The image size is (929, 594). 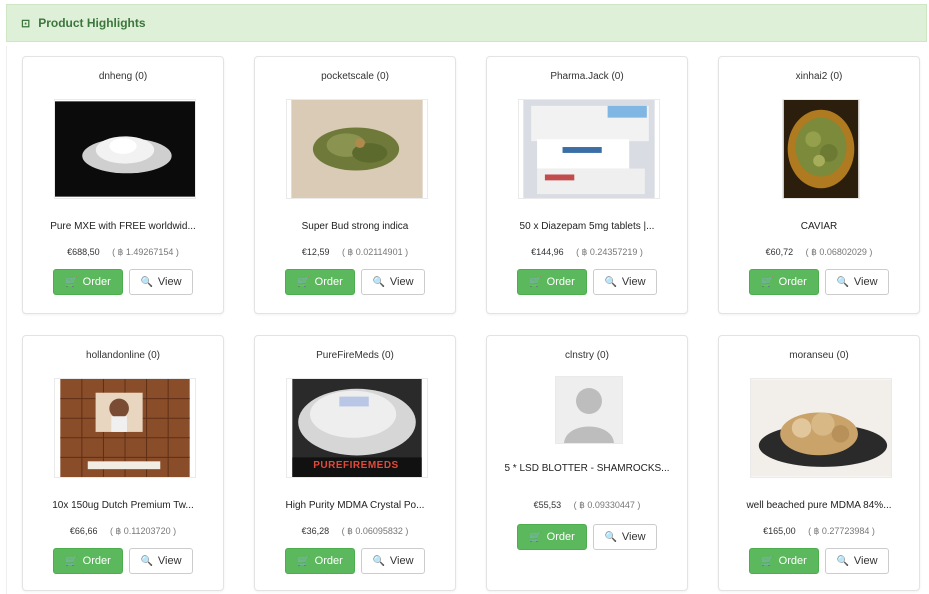 I want to click on brand-watermark: PUREFIREMEDS, so click(x=356, y=465).